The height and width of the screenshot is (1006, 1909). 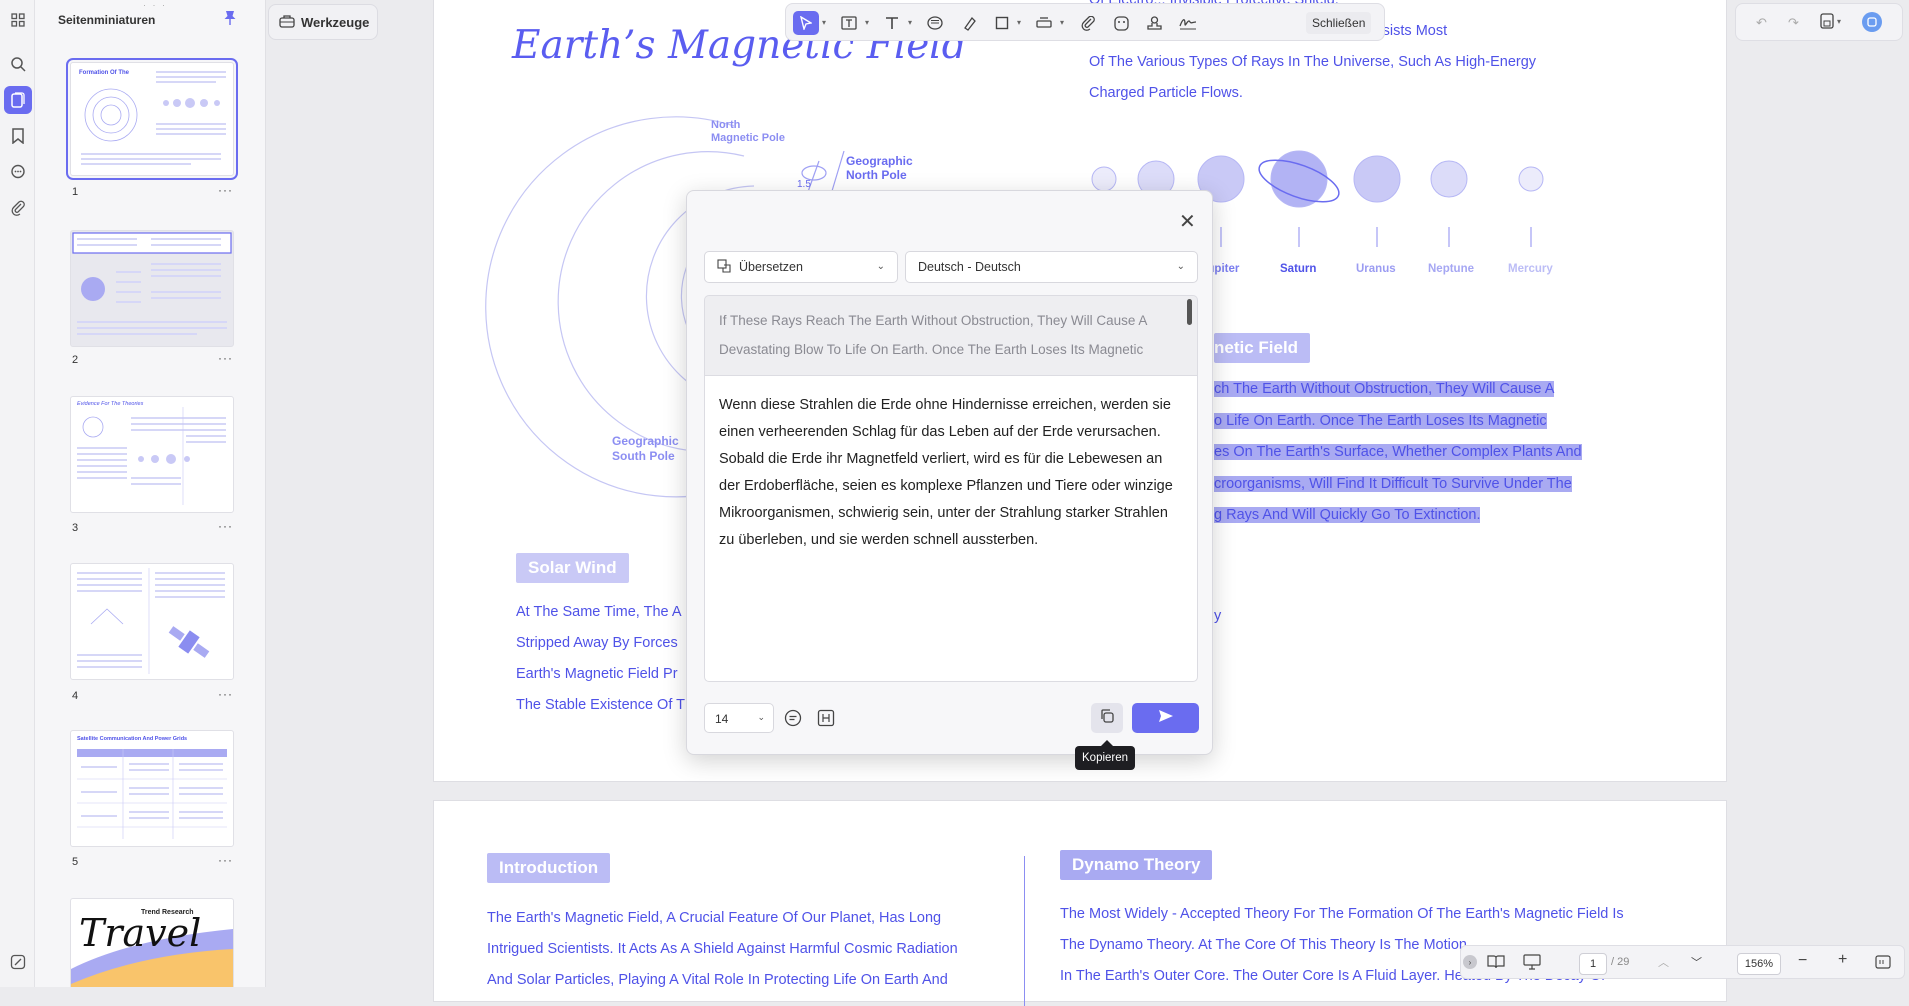 What do you see at coordinates (18, 136) in the screenshot?
I see `bookmark-icon` at bounding box center [18, 136].